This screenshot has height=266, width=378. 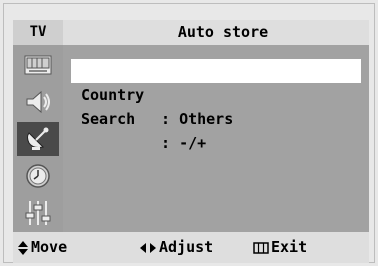 I want to click on sidebar-item-picture, so click(x=38, y=65).